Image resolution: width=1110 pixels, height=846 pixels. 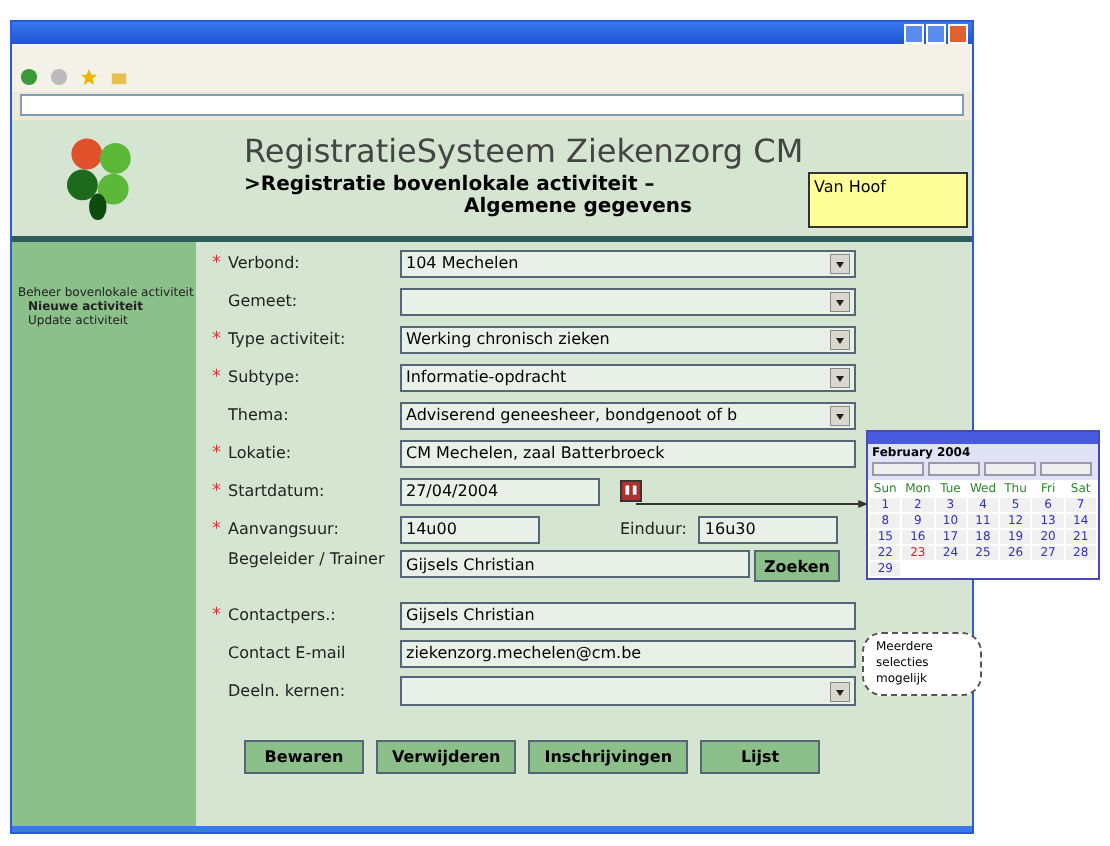 I want to click on field-label: Type activiteit:, so click(x=288, y=339).